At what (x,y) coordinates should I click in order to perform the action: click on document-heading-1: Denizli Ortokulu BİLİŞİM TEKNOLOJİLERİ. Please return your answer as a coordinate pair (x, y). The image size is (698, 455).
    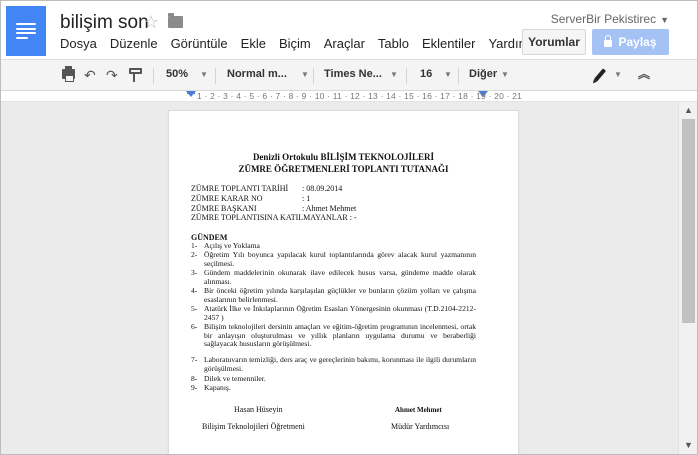
    Looking at the image, I should click on (343, 157).